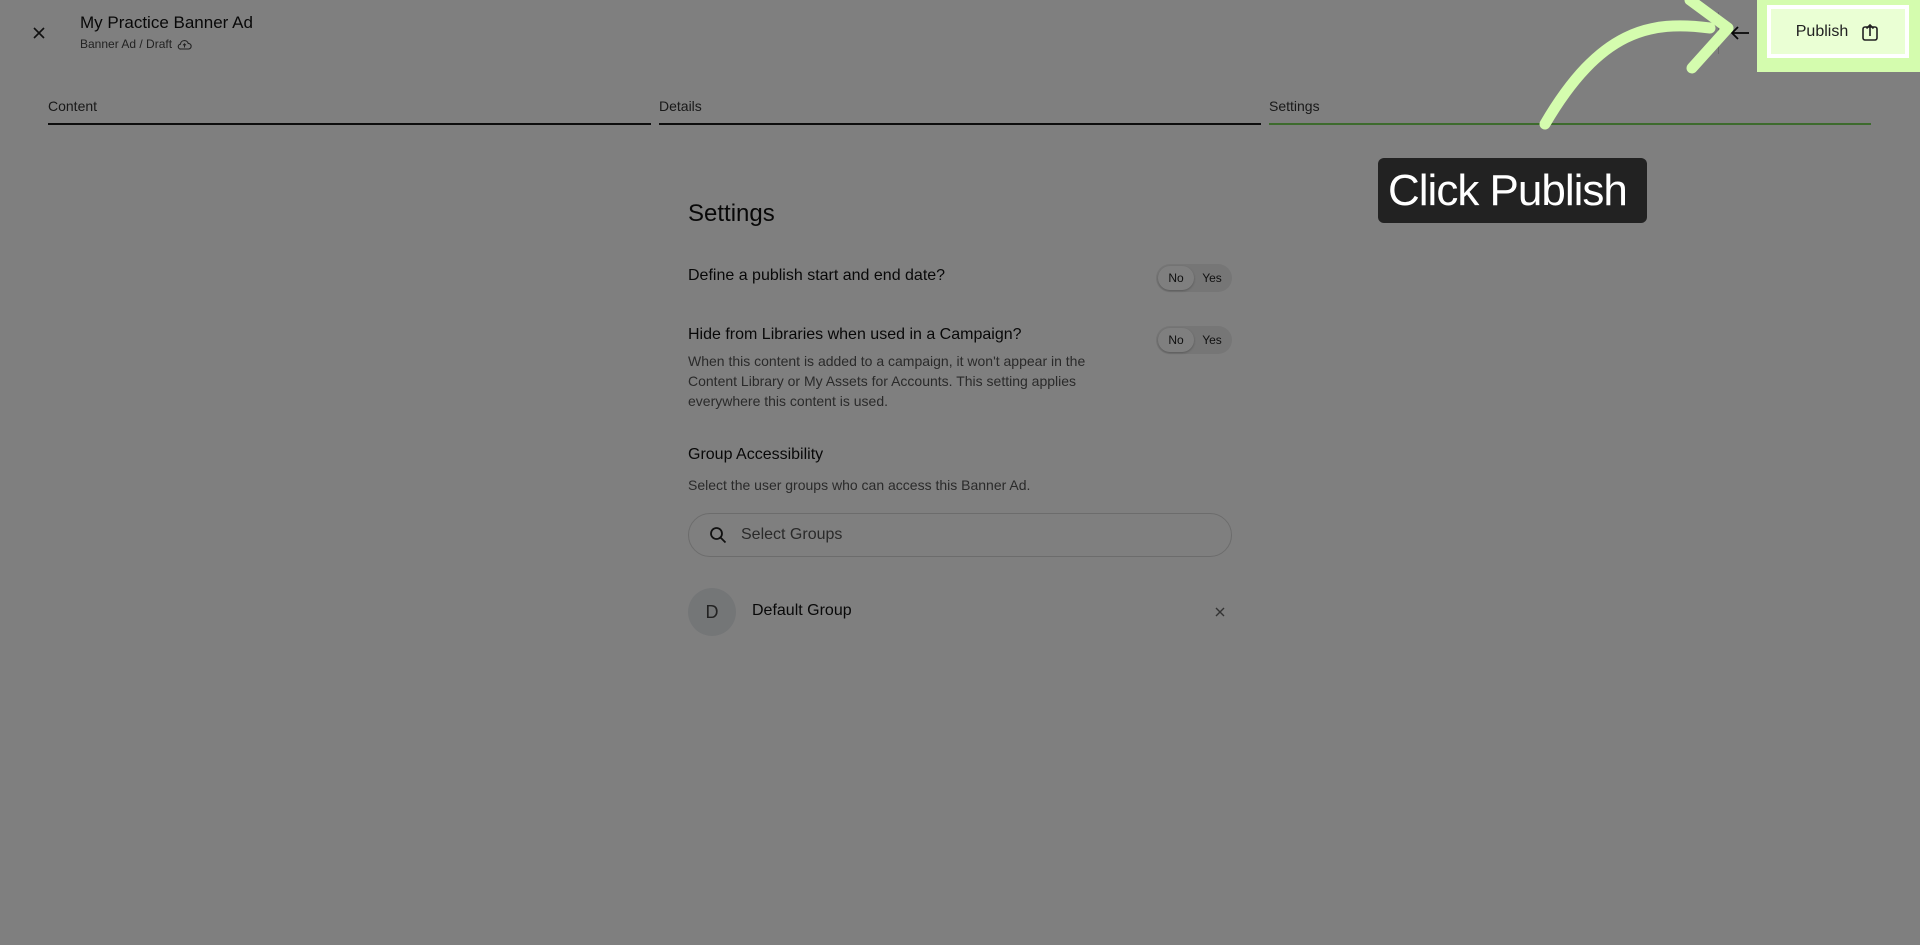  What do you see at coordinates (1709, 37) in the screenshot?
I see `arrow-head` at bounding box center [1709, 37].